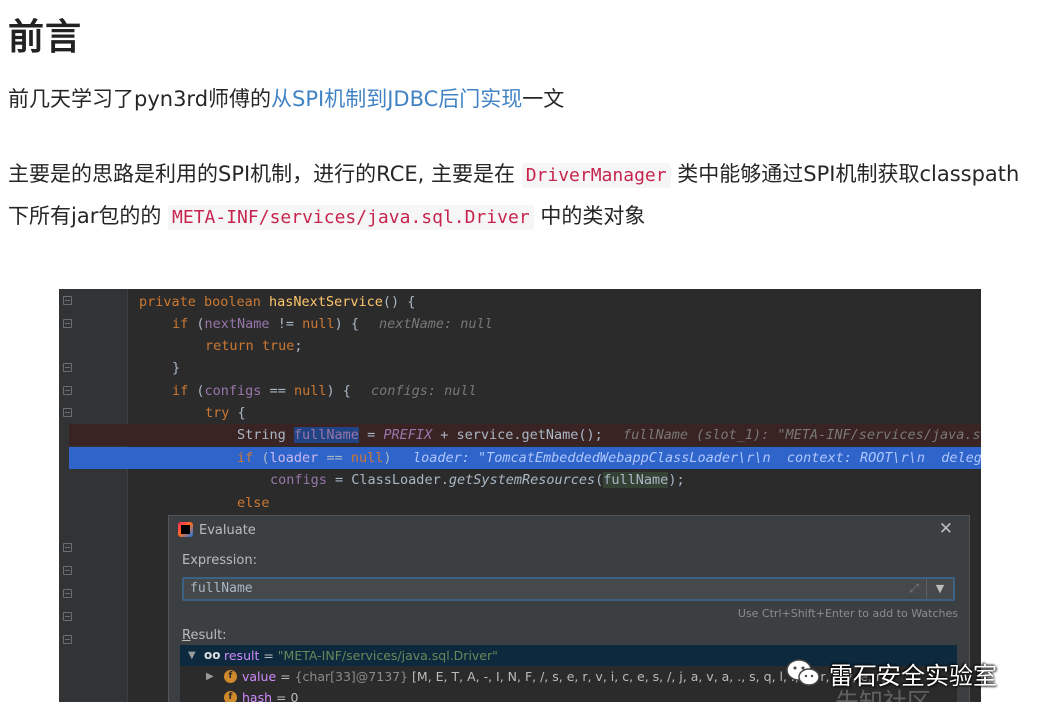  What do you see at coordinates (250, 346) in the screenshot?
I see `code-keyword: return true` at bounding box center [250, 346].